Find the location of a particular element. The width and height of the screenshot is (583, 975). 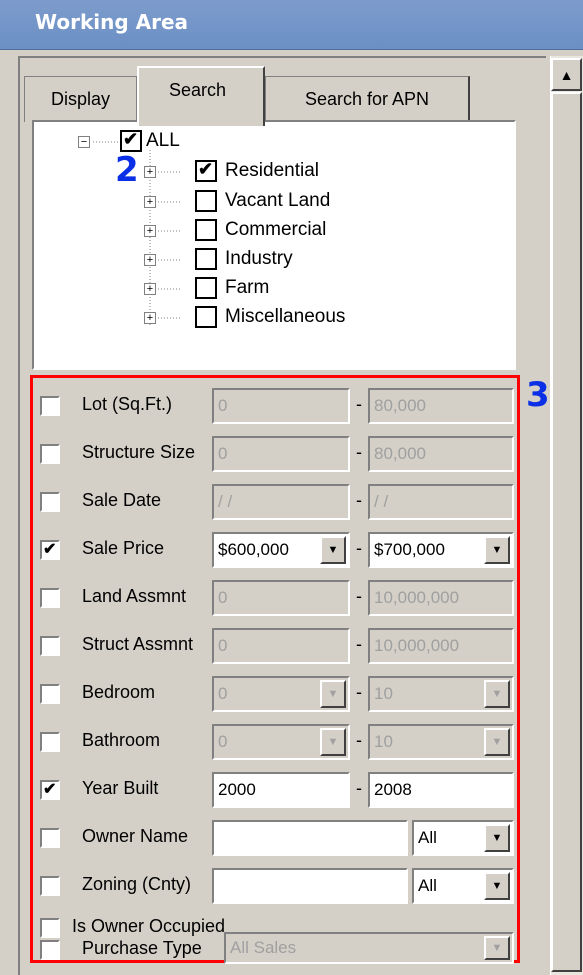

checkbox-structure-size is located at coordinates (50, 454).